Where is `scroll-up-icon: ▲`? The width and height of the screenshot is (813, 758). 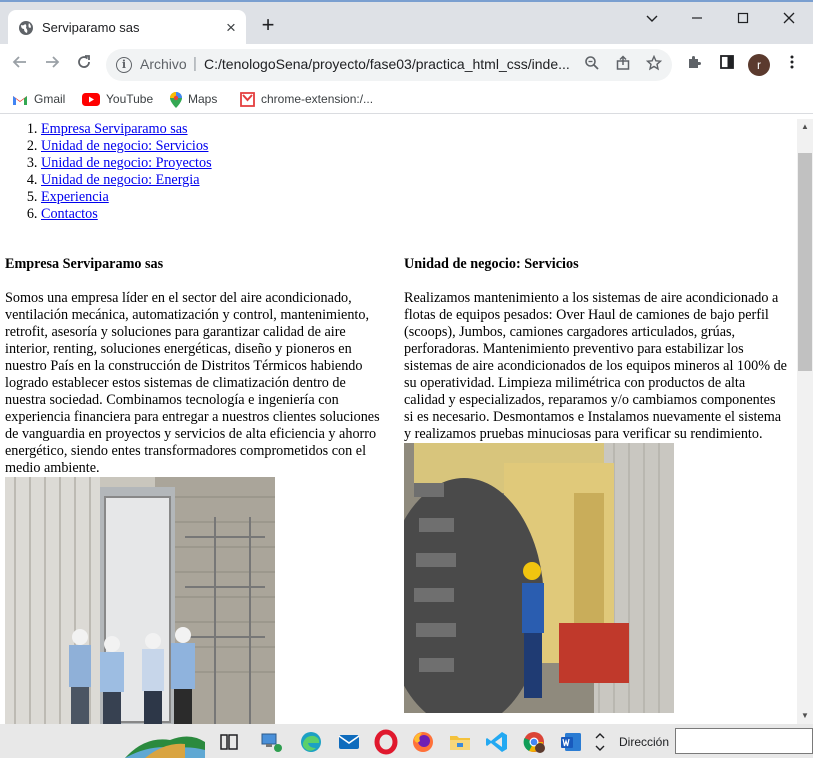
scroll-up-icon: ▲ is located at coordinates (805, 127).